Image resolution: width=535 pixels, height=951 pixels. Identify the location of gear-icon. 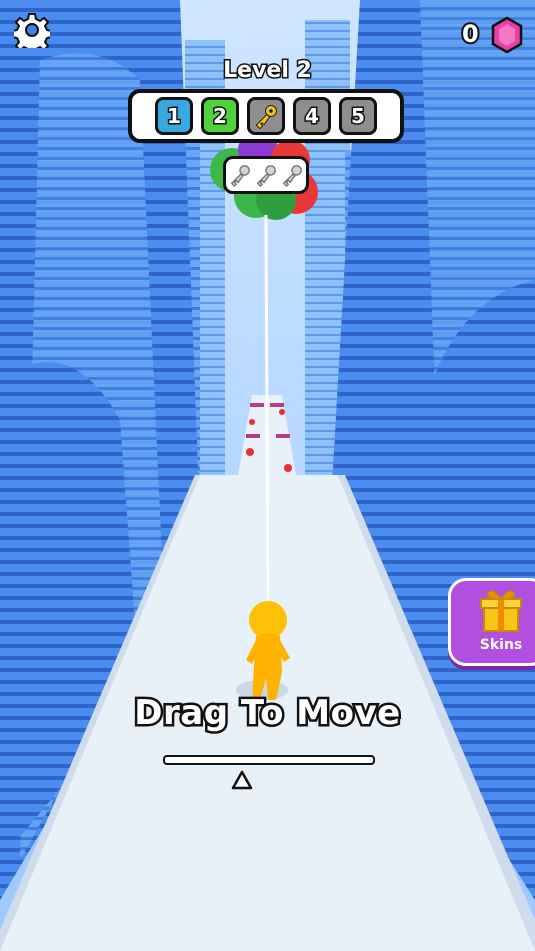
(32, 30).